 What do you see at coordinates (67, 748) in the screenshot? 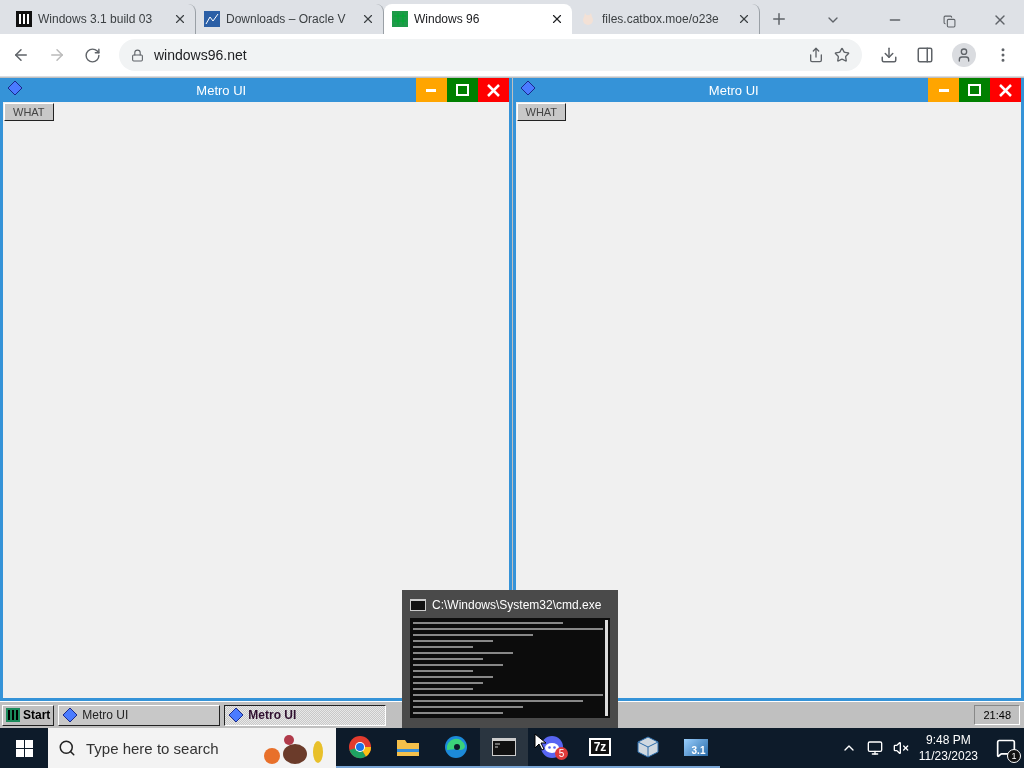
I see `search-icon` at bounding box center [67, 748].